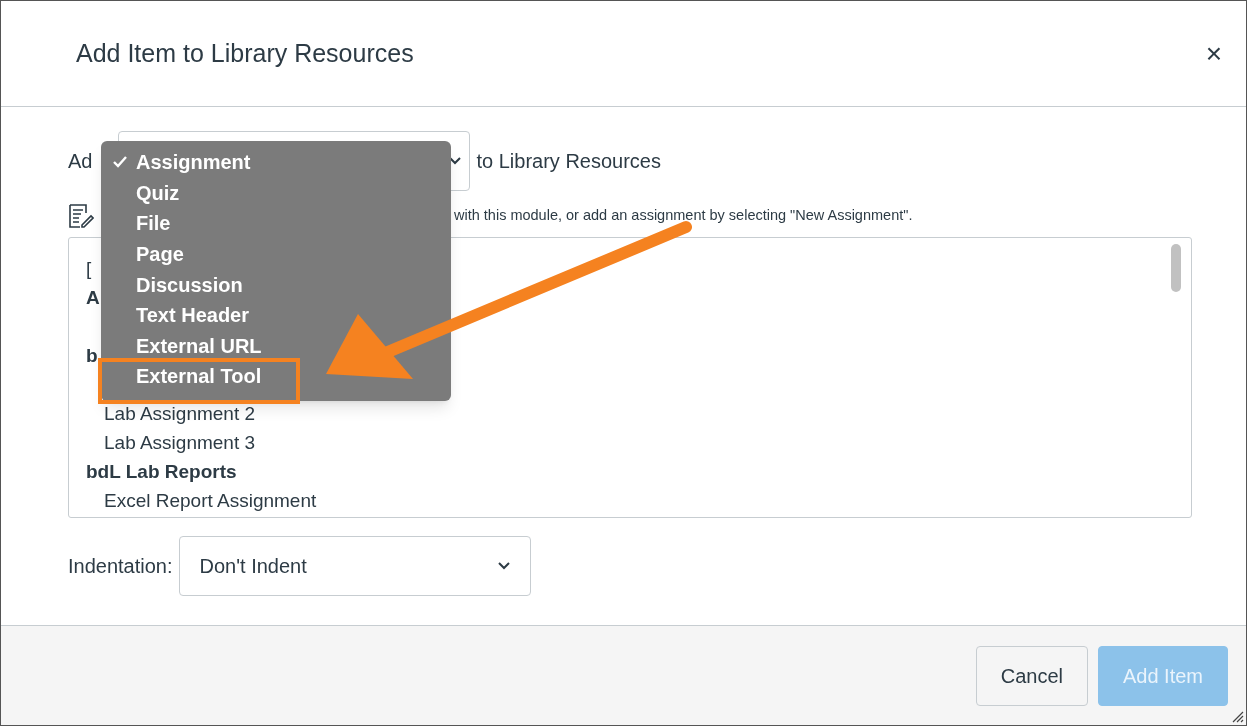 The width and height of the screenshot is (1247, 726). I want to click on indentation-select: Don't Indent, so click(354, 566).